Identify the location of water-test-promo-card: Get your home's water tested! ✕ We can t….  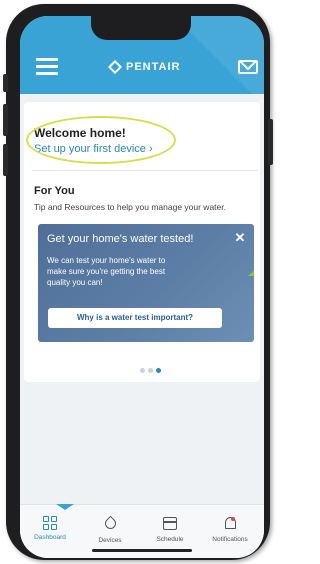
(146, 283).